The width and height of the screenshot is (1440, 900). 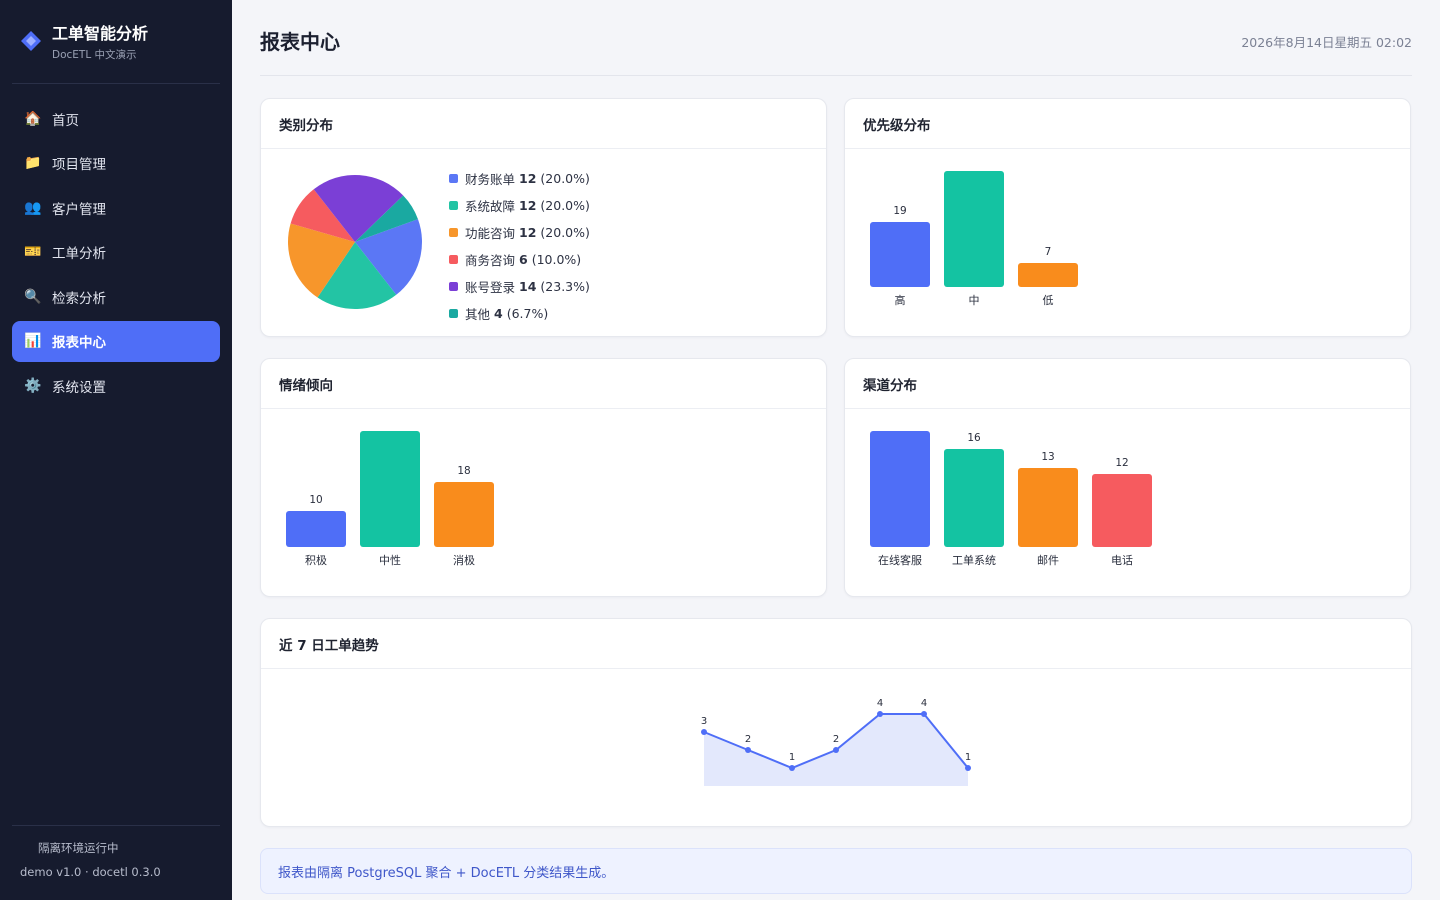 What do you see at coordinates (968, 757) in the screenshot?
I see `trend-point-label: 1` at bounding box center [968, 757].